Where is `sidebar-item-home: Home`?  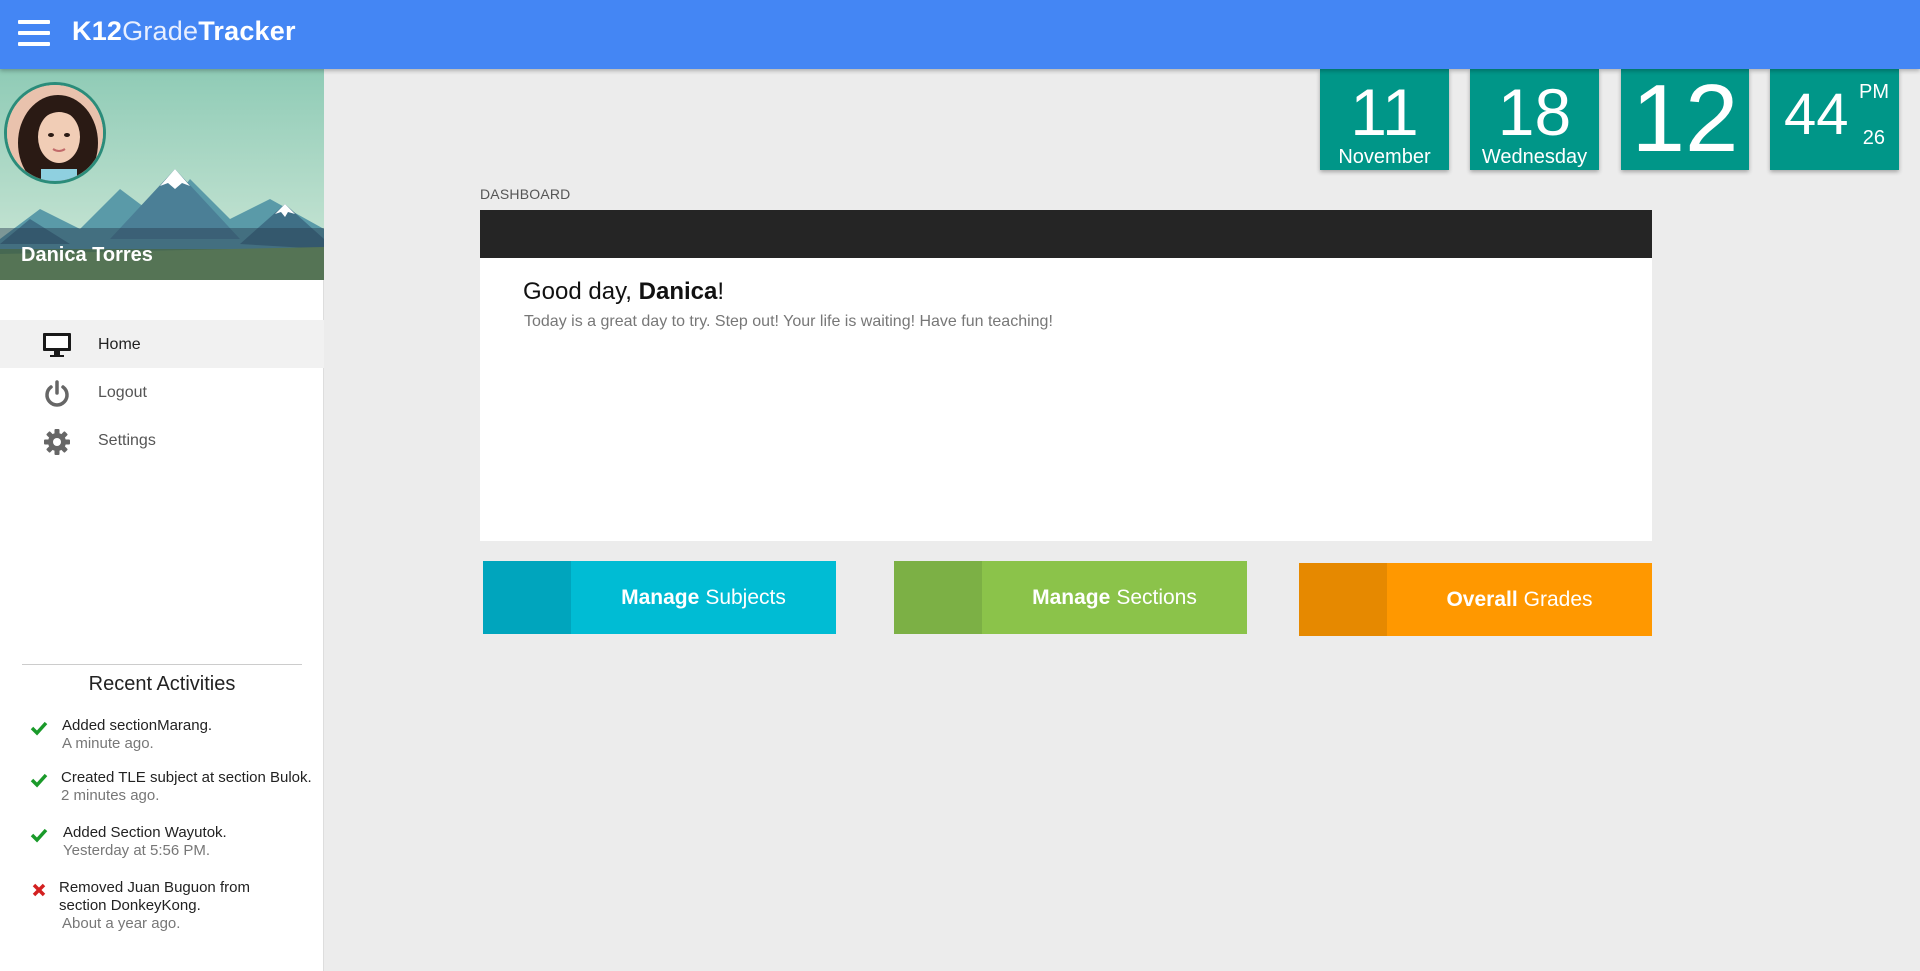 sidebar-item-home: Home is located at coordinates (162, 344).